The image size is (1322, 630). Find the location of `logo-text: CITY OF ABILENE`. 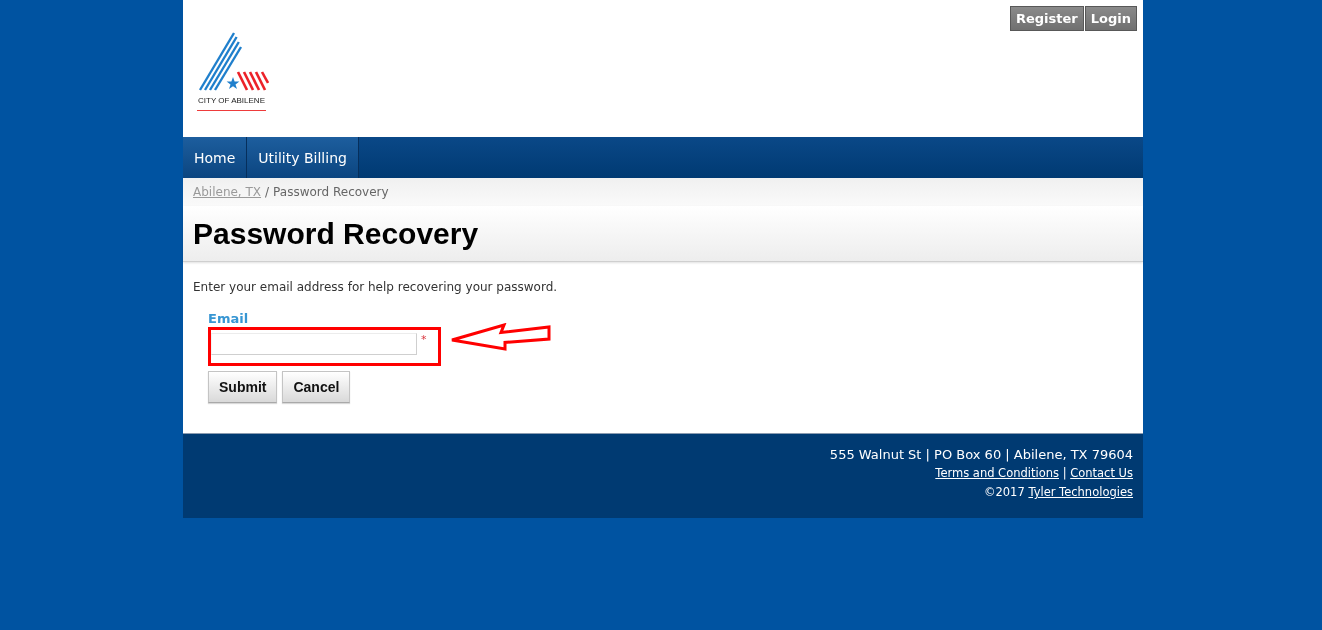

logo-text: CITY OF ABILENE is located at coordinates (231, 103).